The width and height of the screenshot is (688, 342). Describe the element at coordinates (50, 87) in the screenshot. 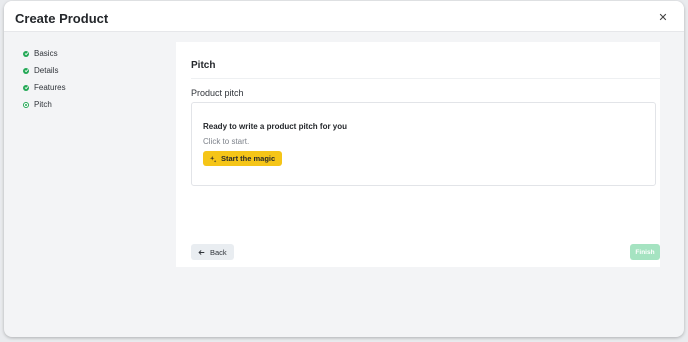

I see `step-label: Features` at that location.